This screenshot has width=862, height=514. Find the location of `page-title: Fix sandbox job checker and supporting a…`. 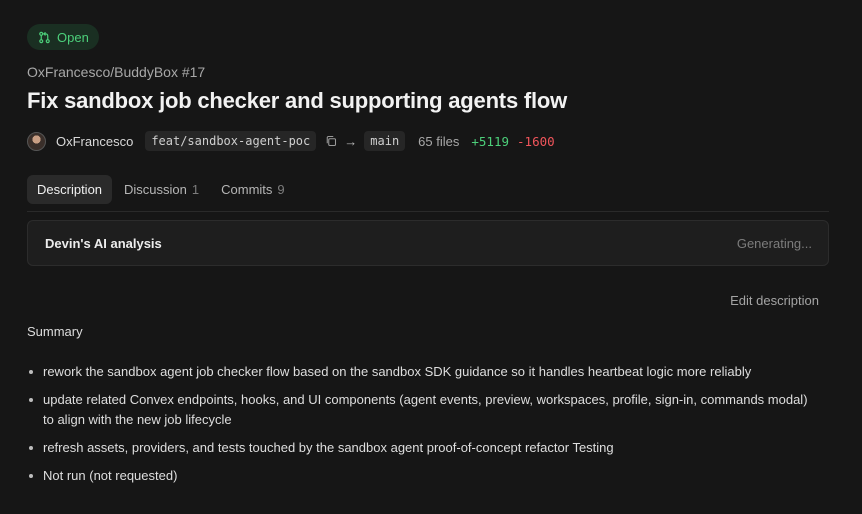

page-title: Fix sandbox job checker and supporting a… is located at coordinates (297, 100).